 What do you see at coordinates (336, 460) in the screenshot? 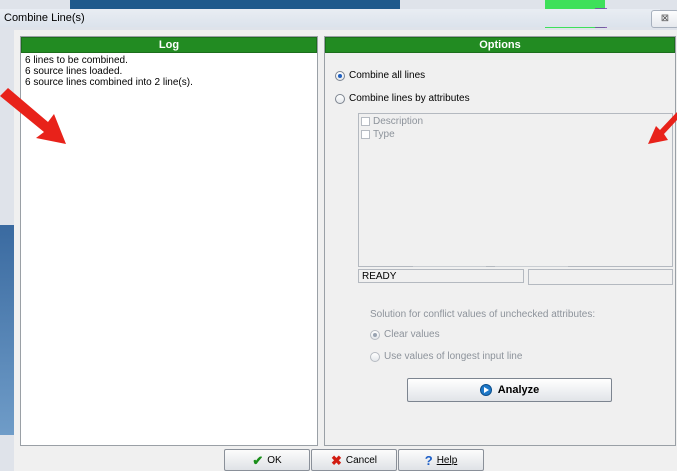
I see `x-icon: ✖` at bounding box center [336, 460].